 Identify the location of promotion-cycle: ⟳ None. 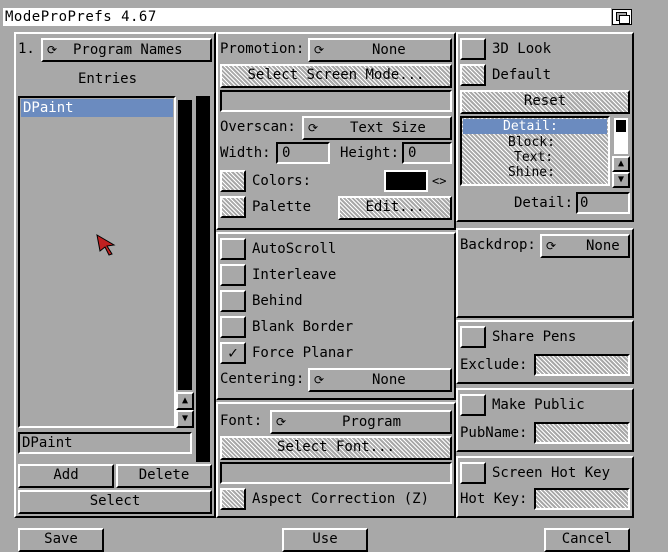
(380, 50).